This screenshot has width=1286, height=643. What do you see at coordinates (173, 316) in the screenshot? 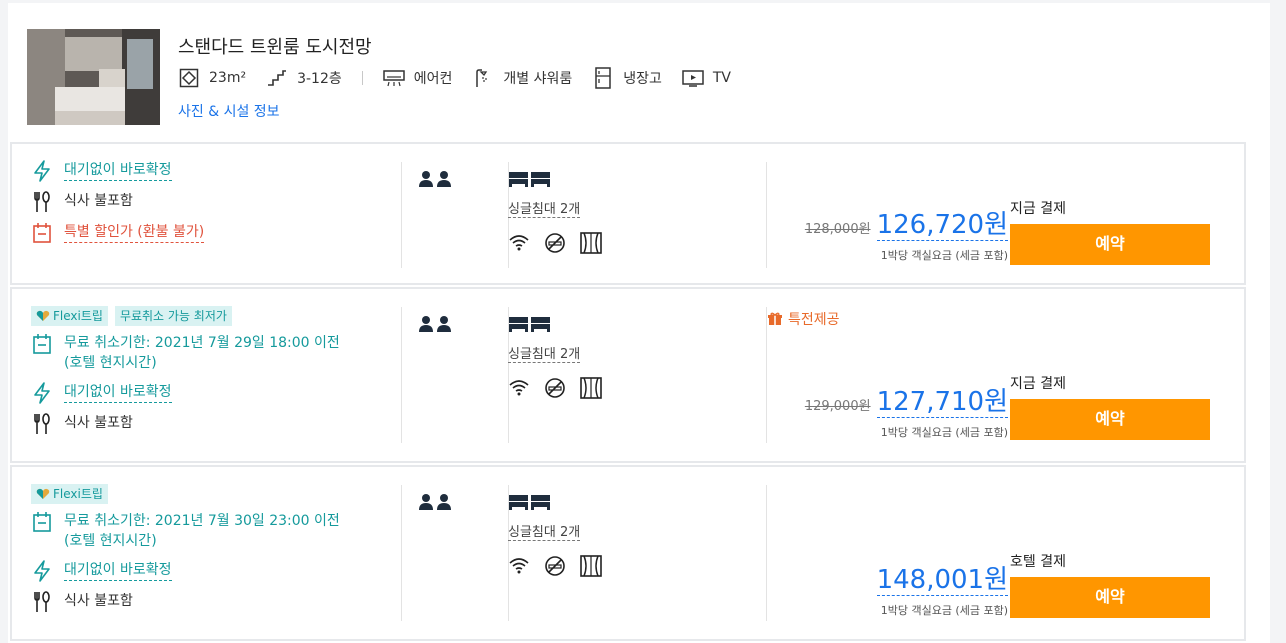
I see `lowest-price-badge: 무료취소 가능 최저가` at bounding box center [173, 316].